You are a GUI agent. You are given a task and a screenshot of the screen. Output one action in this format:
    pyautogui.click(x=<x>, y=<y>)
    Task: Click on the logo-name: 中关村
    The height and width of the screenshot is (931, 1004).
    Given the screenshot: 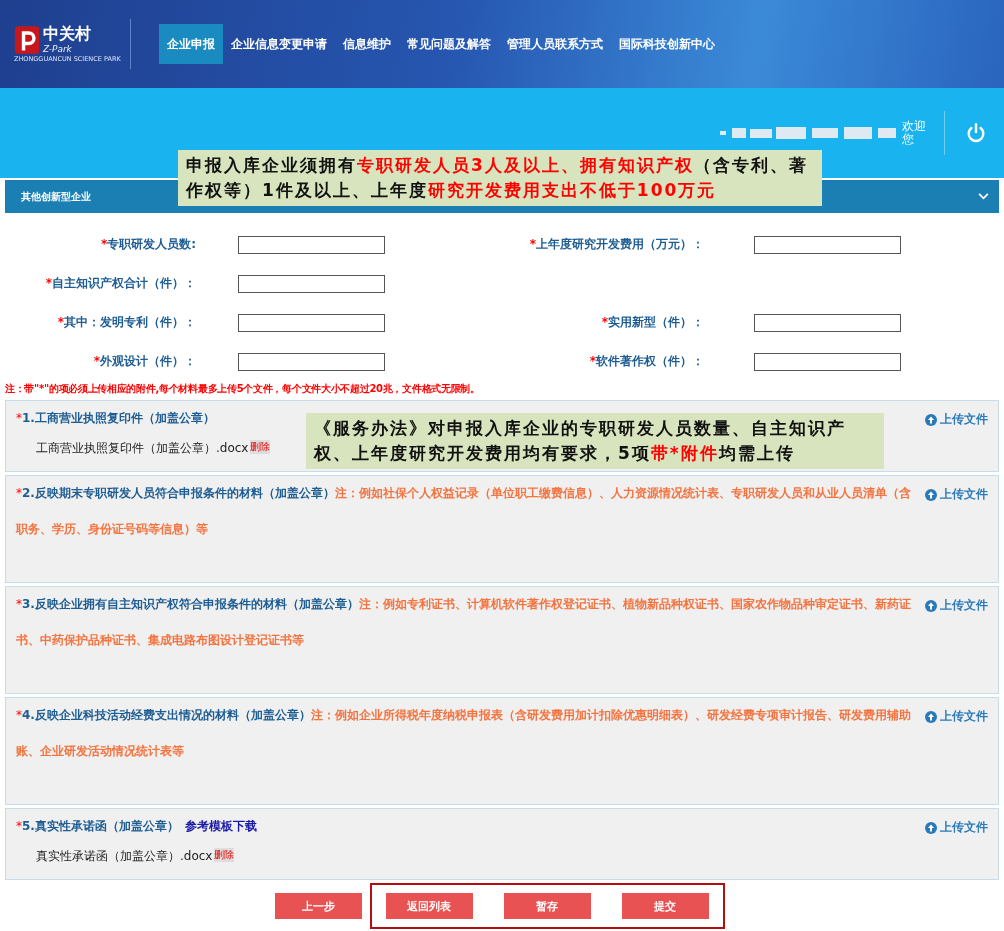 What is the action you would take?
    pyautogui.click(x=67, y=33)
    